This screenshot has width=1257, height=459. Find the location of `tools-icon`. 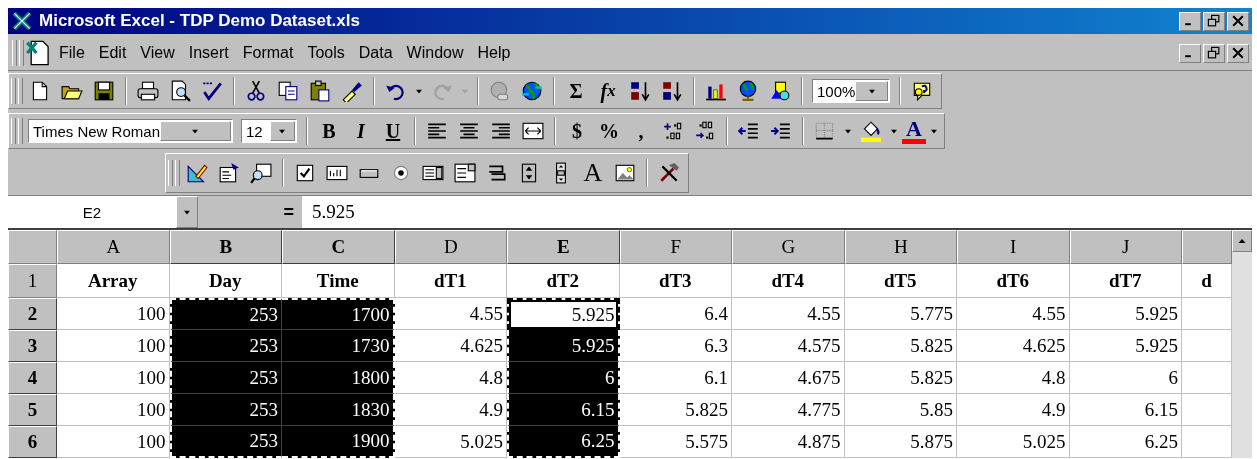

tools-icon is located at coordinates (669, 173).